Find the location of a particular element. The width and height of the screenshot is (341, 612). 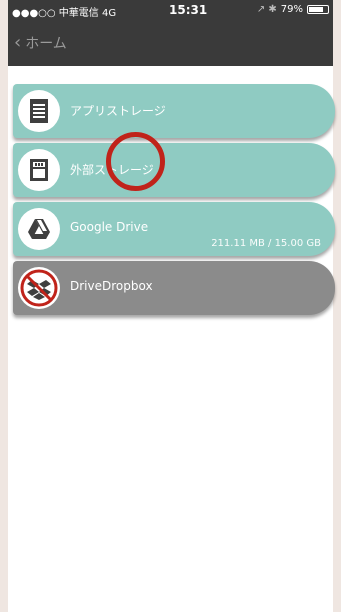

storage-usage: 211.11 MB / 15.00 GB is located at coordinates (266, 243).